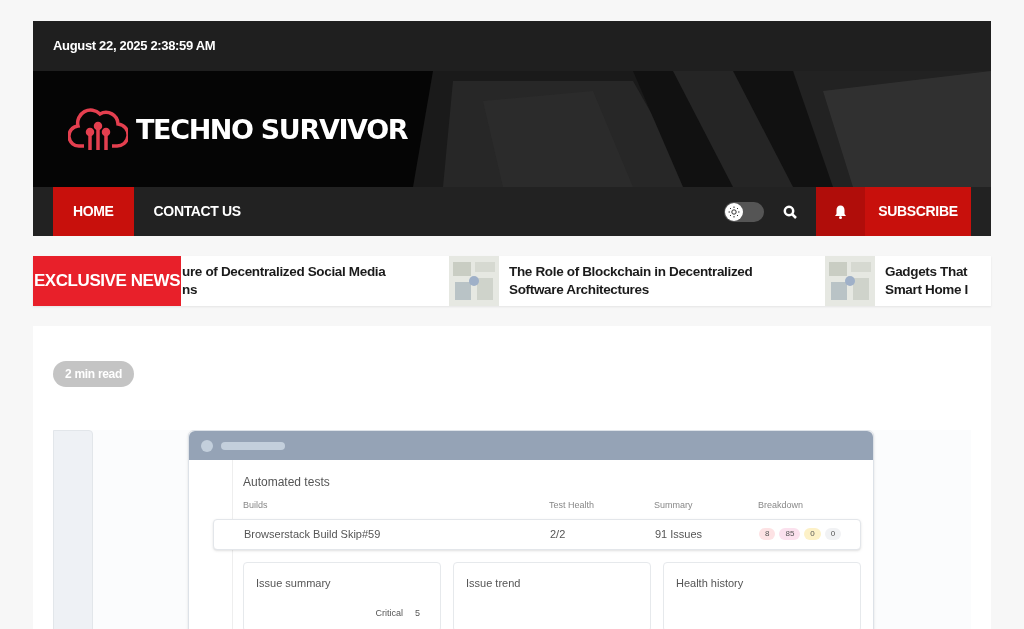 The width and height of the screenshot is (1024, 629). What do you see at coordinates (631, 281) in the screenshot?
I see `news-headline: The Role of Blockchain in Decentralized Software Architectures` at bounding box center [631, 281].